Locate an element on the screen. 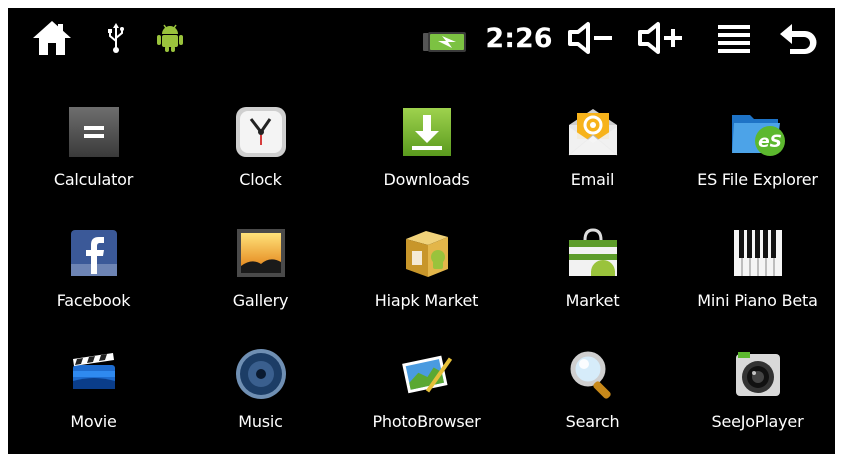  app-label: Clock is located at coordinates (260, 179).